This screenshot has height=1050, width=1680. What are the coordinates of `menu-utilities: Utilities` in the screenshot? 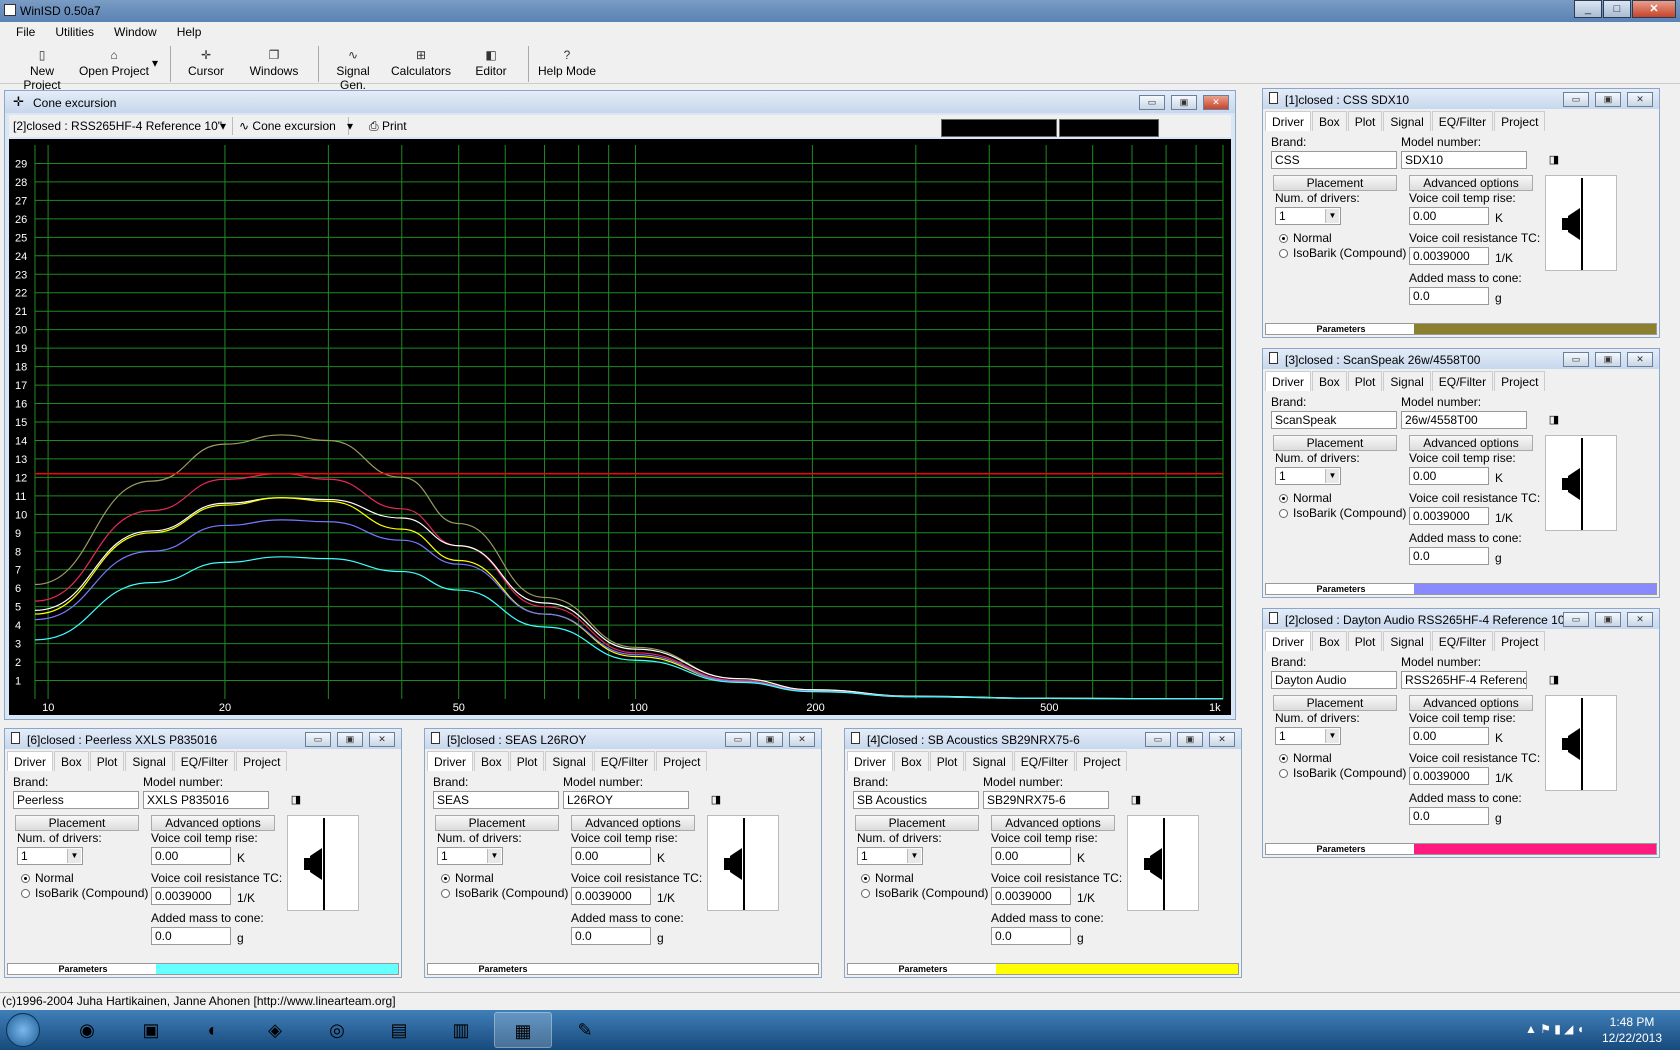 It's located at (68, 30).